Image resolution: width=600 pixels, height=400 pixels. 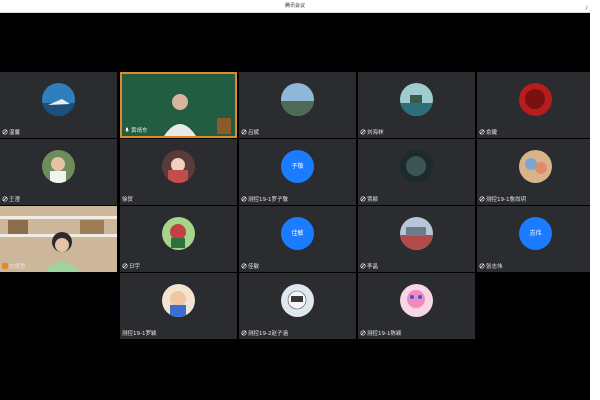 I want to click on participant-name-row: 温馨, so click(x=11, y=132).